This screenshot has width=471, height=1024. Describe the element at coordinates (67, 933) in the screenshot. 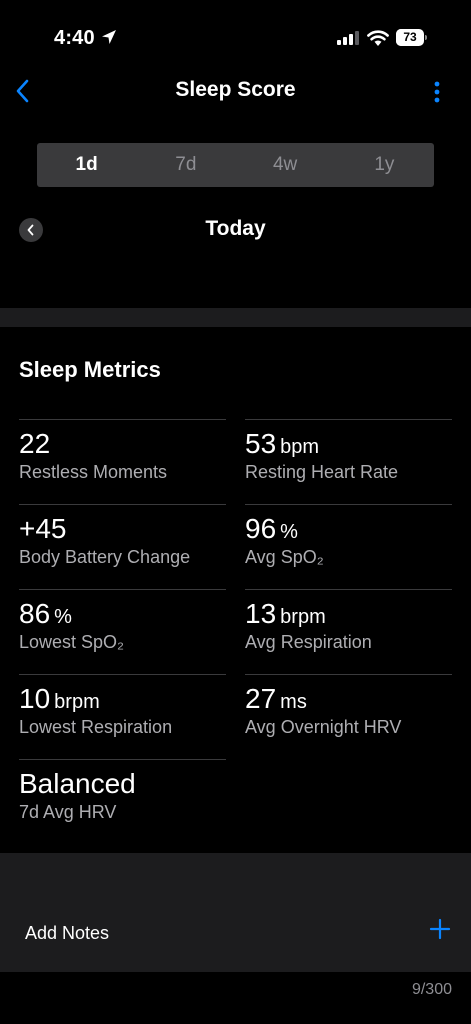

I see `add-notes-label: Add Notes` at that location.